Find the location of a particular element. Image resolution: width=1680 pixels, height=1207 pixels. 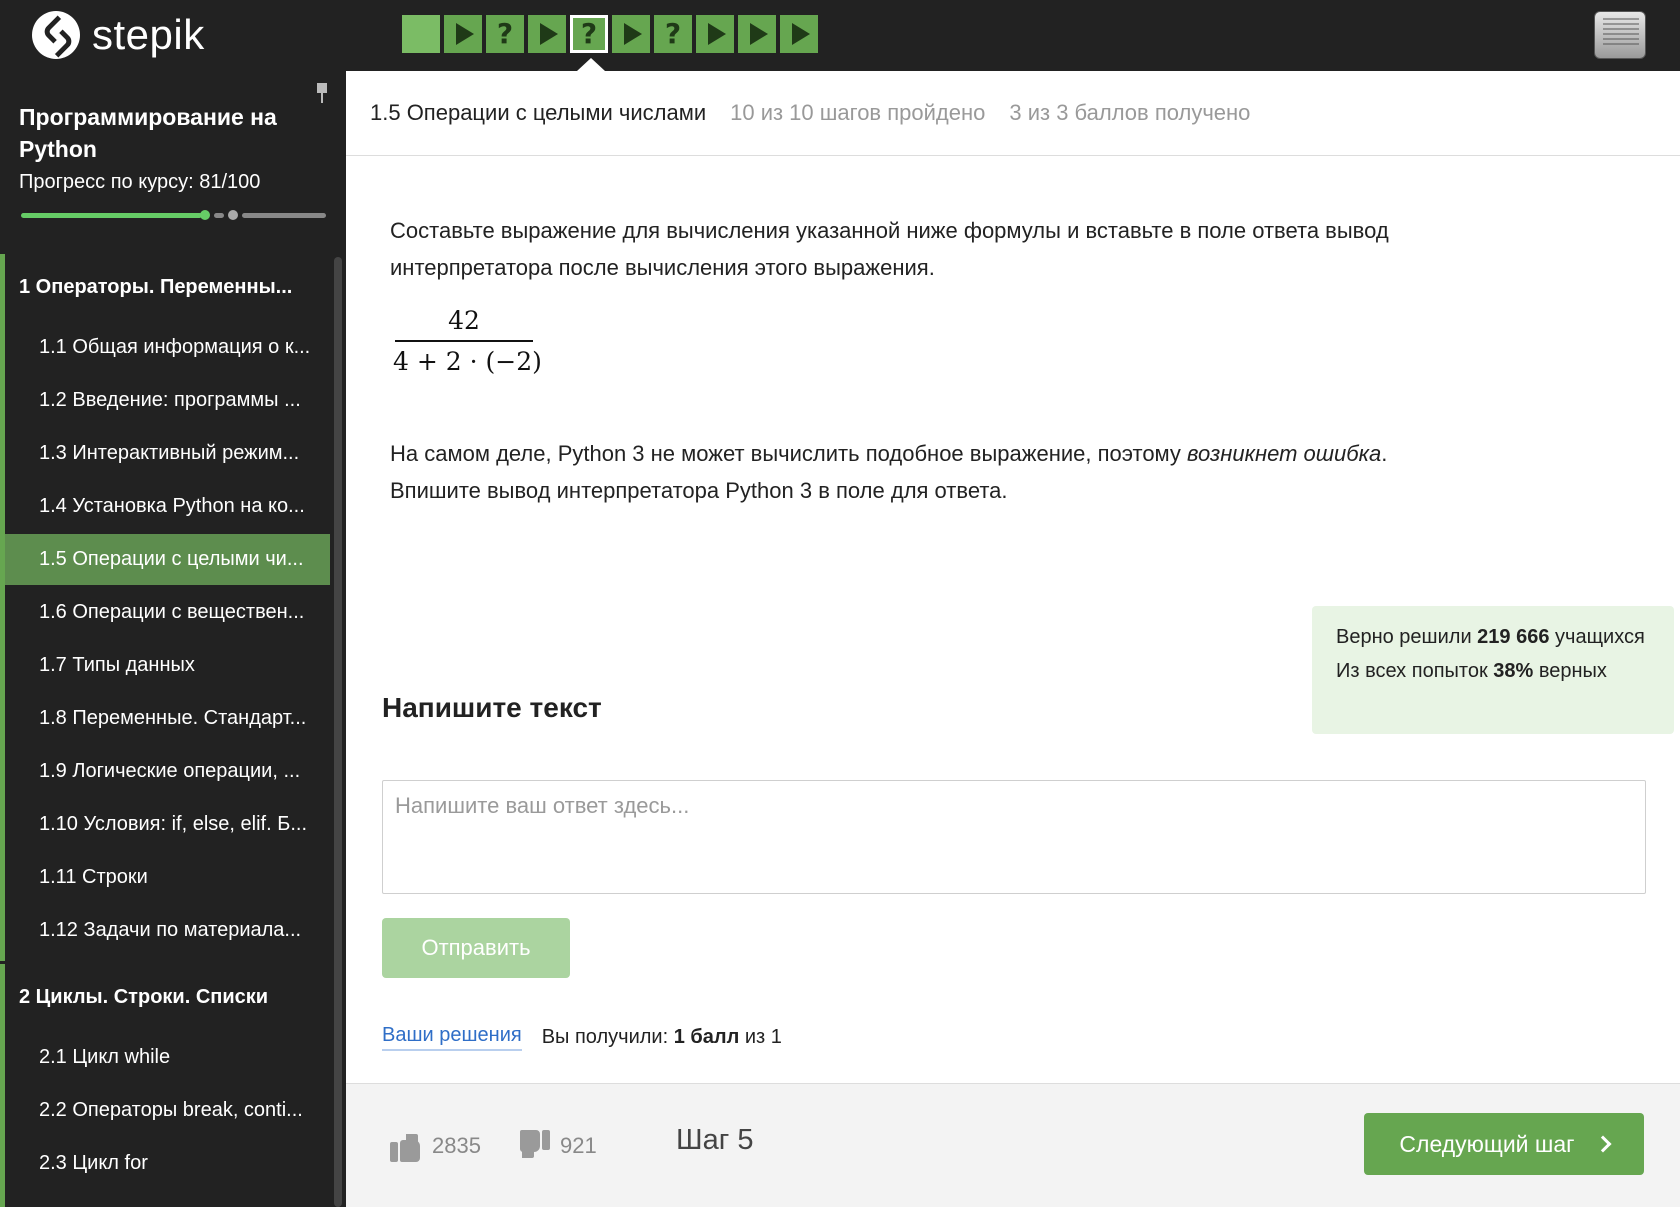

result-row: Ваши решения Вы получили: 1 балл из 1 is located at coordinates (582, 1037).